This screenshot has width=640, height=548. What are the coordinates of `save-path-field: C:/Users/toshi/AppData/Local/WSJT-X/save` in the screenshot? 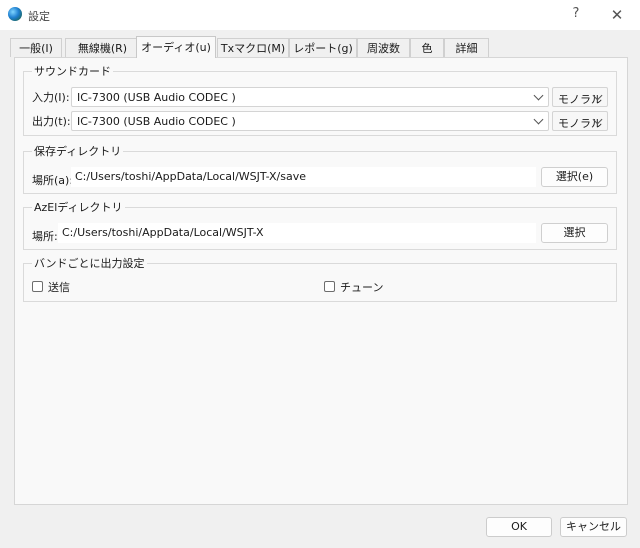 It's located at (303, 177).